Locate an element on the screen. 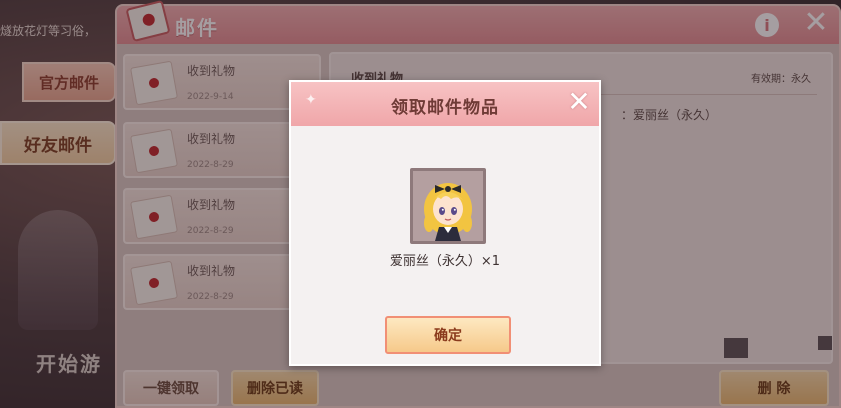  dialog-title: 领取邮件物品 is located at coordinates (445, 108).